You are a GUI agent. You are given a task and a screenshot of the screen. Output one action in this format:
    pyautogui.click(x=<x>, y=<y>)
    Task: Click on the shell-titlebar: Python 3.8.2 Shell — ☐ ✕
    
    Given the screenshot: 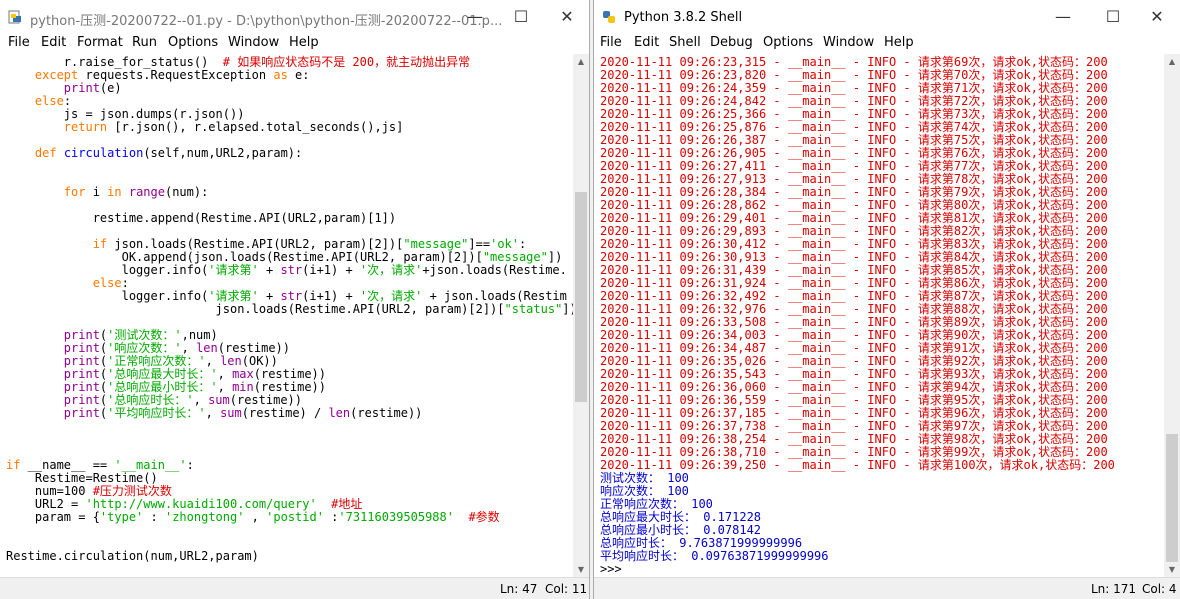 What is the action you would take?
    pyautogui.click(x=887, y=17)
    